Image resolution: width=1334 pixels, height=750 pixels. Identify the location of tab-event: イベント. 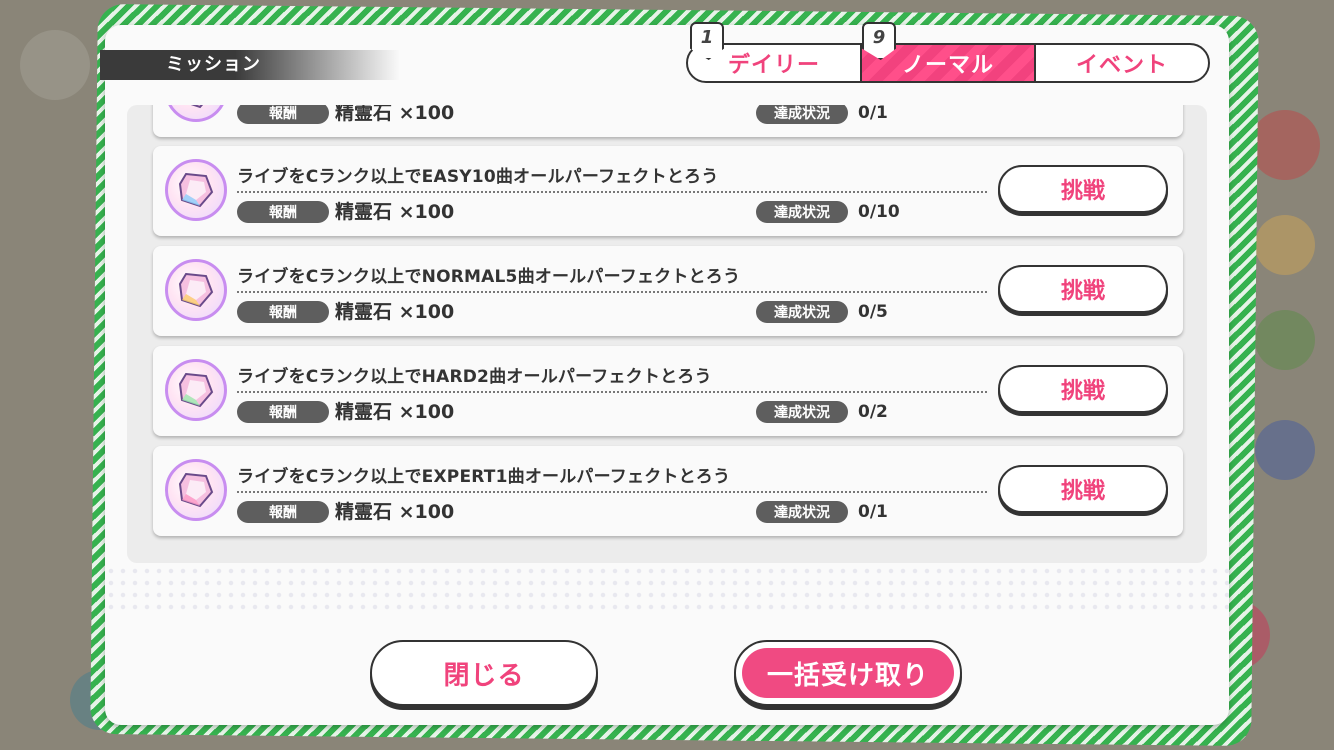
(1121, 63).